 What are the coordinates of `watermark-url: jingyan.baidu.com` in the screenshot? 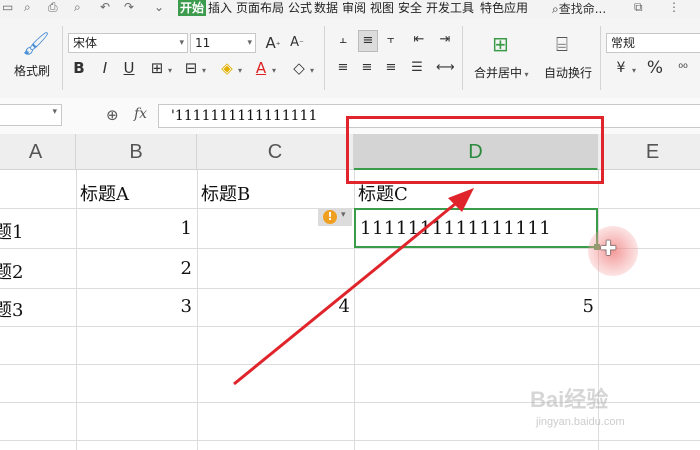 It's located at (580, 422).